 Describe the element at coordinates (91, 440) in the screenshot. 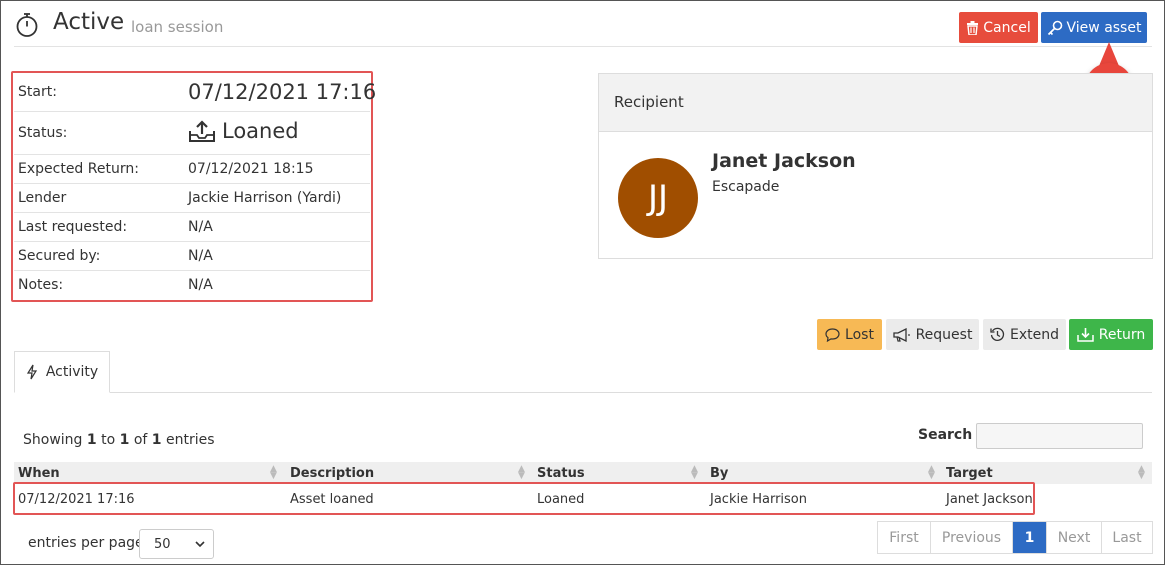

I see `entries-from: 1` at that location.